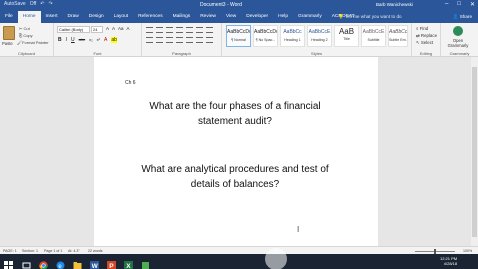 This screenshot has width=478, height=269. I want to click on zoom-level: 100%, so click(467, 251).